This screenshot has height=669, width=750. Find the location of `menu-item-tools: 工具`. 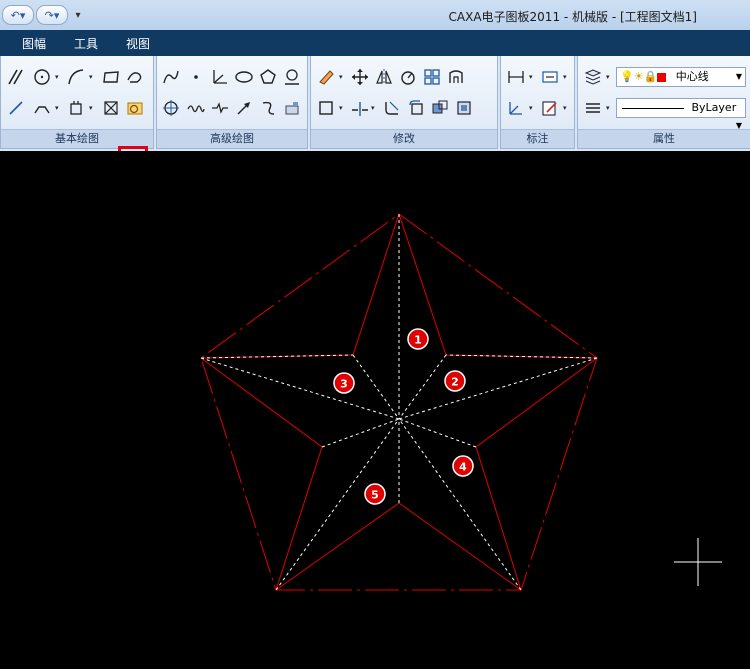

menu-item-tools: 工具 is located at coordinates (86, 43).